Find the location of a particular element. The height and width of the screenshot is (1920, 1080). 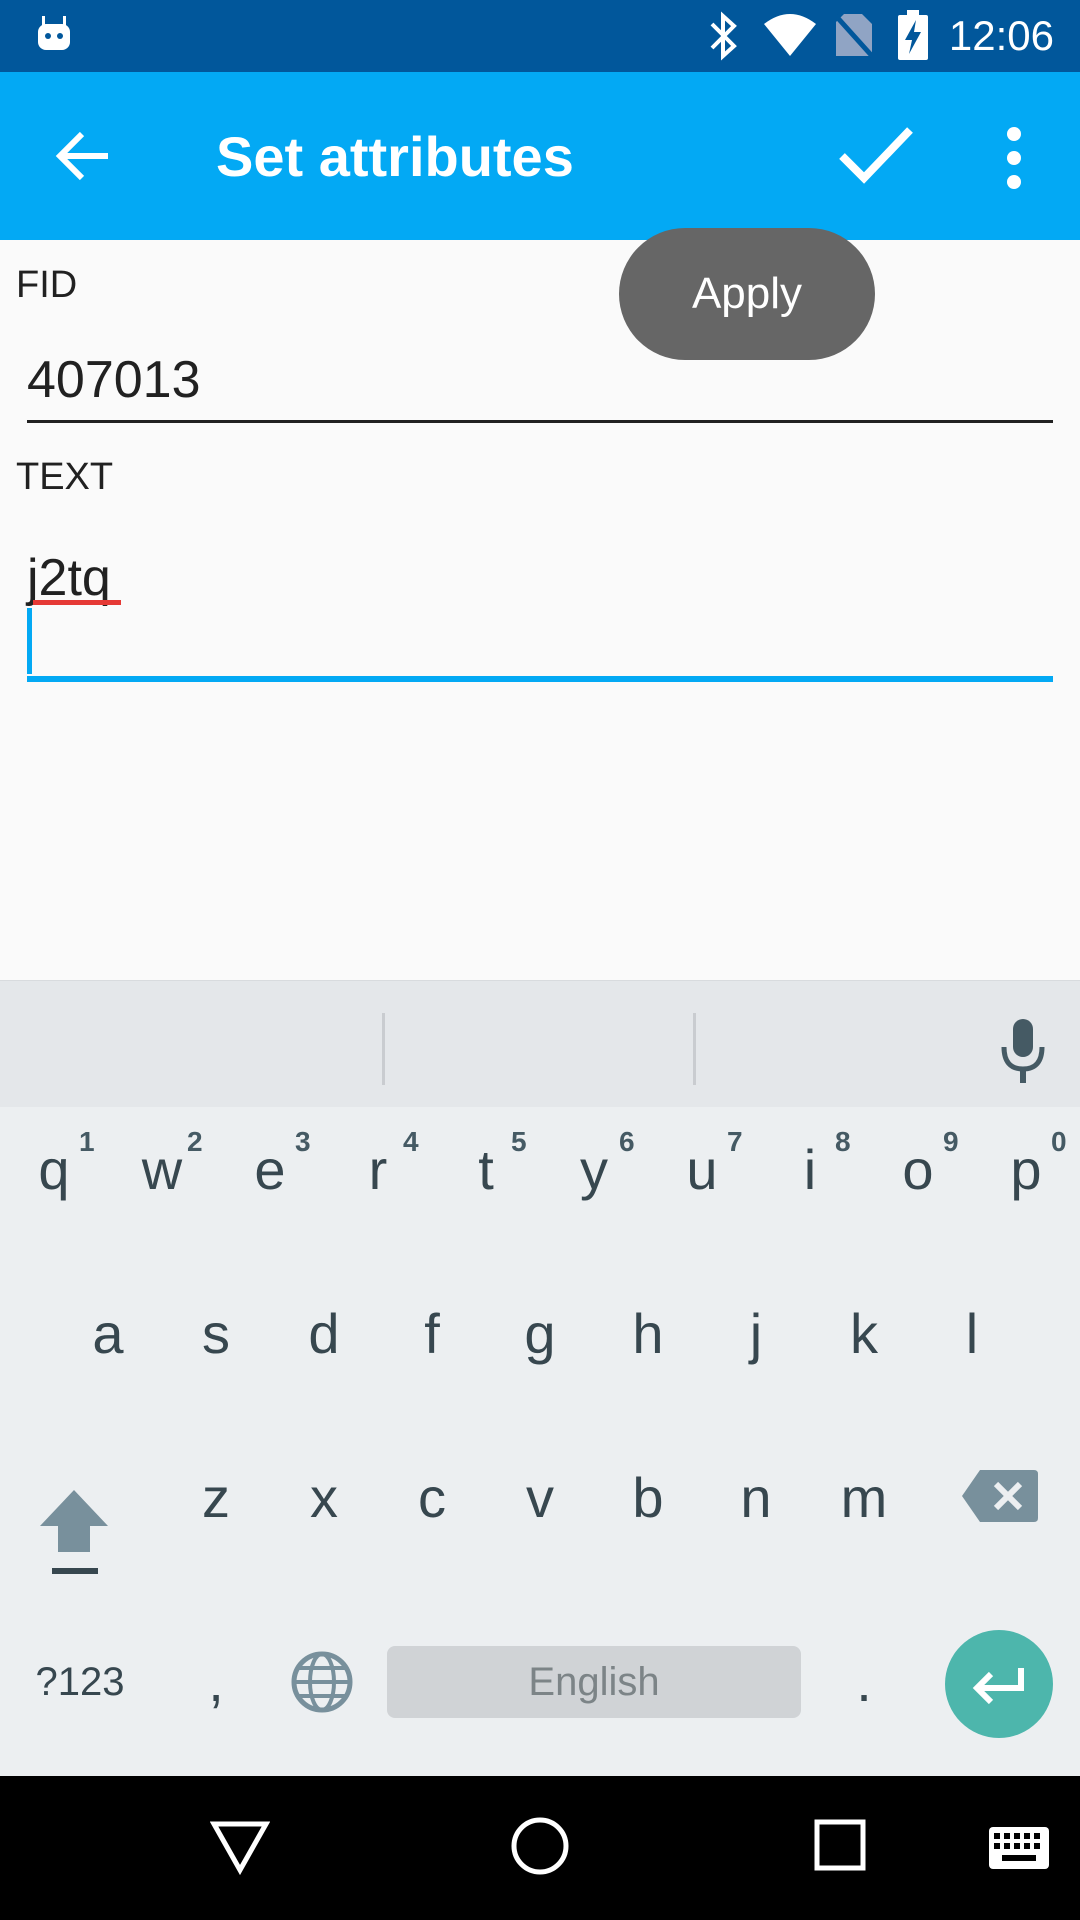

key-hint-3: 3 is located at coordinates (303, 1141).